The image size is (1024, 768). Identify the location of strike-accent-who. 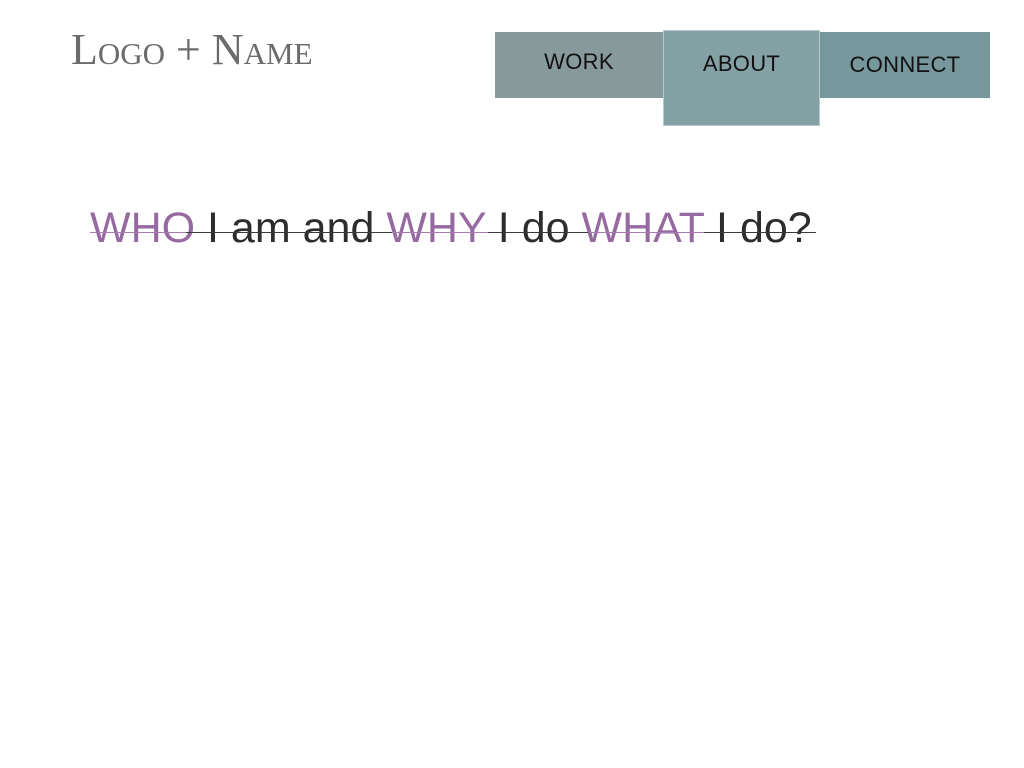
(138, 232).